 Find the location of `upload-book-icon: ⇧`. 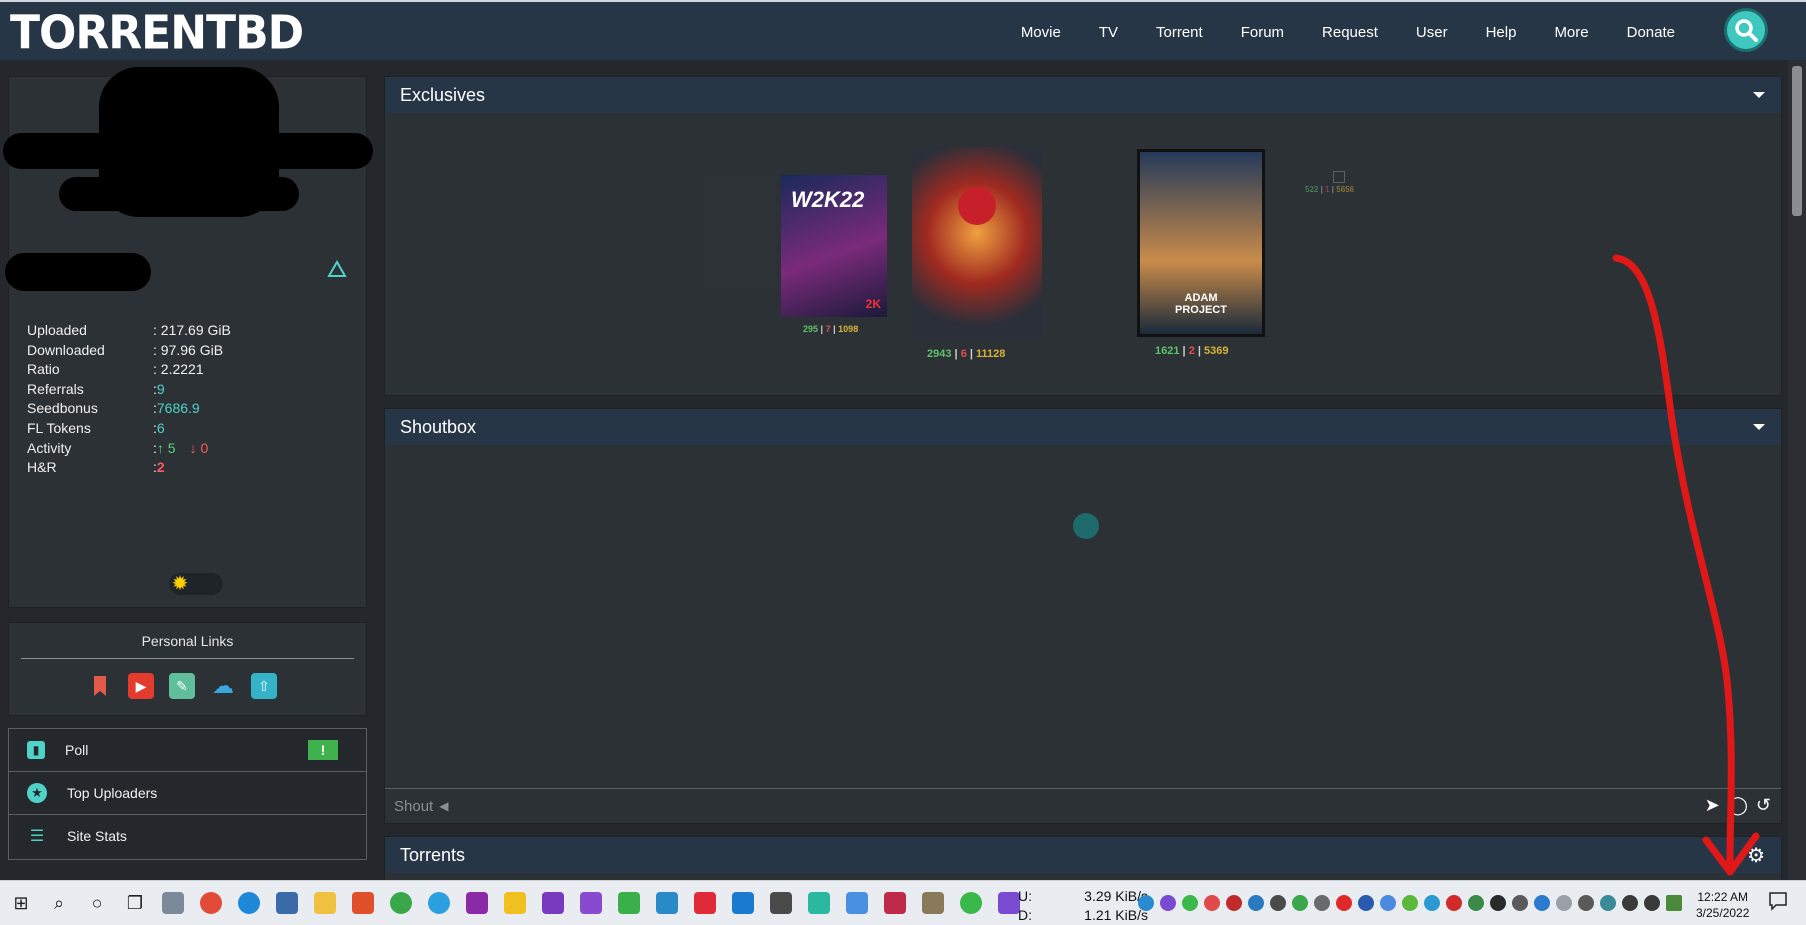

upload-book-icon: ⇧ is located at coordinates (264, 686).